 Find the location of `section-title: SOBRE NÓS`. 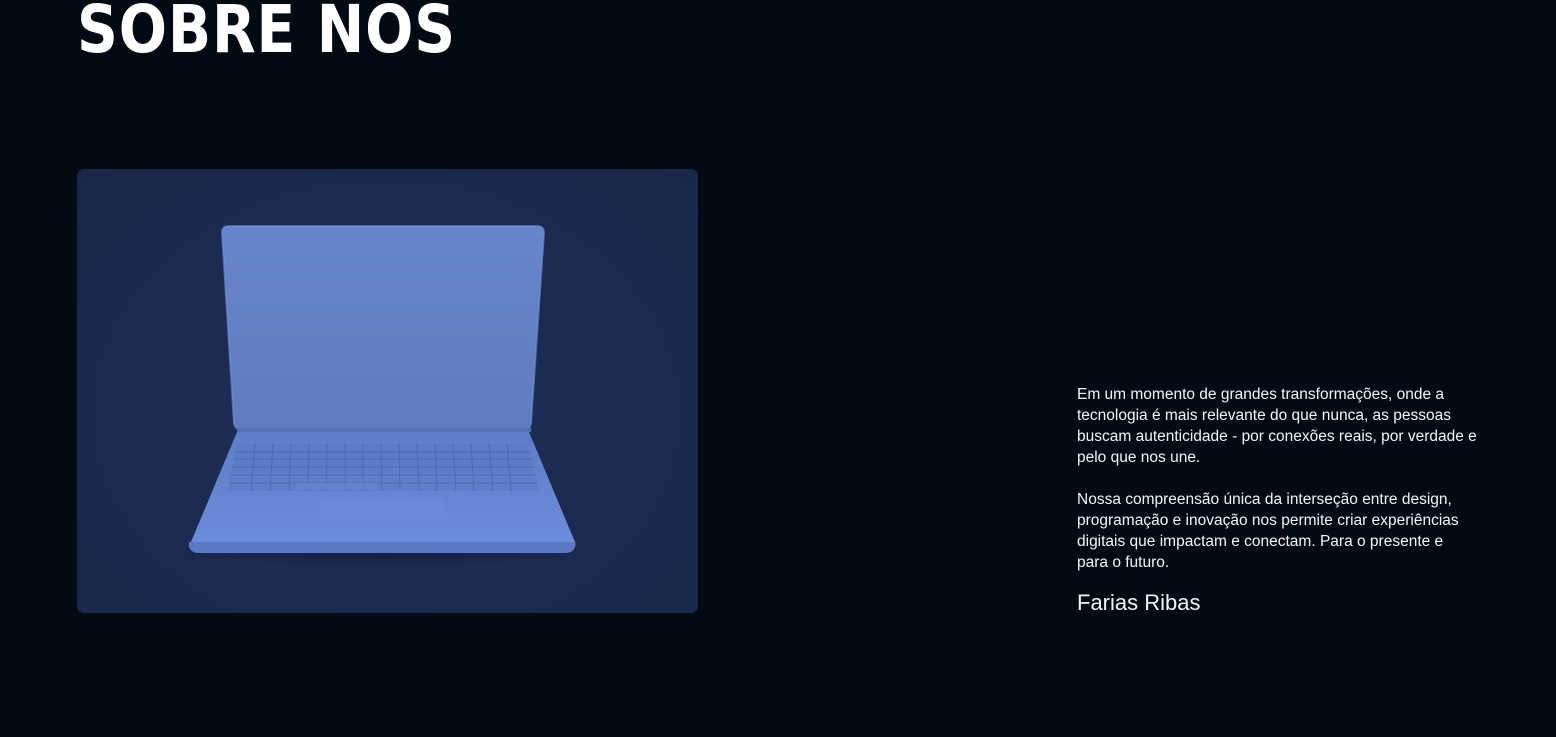

section-title: SOBRE NÓS is located at coordinates (267, 34).